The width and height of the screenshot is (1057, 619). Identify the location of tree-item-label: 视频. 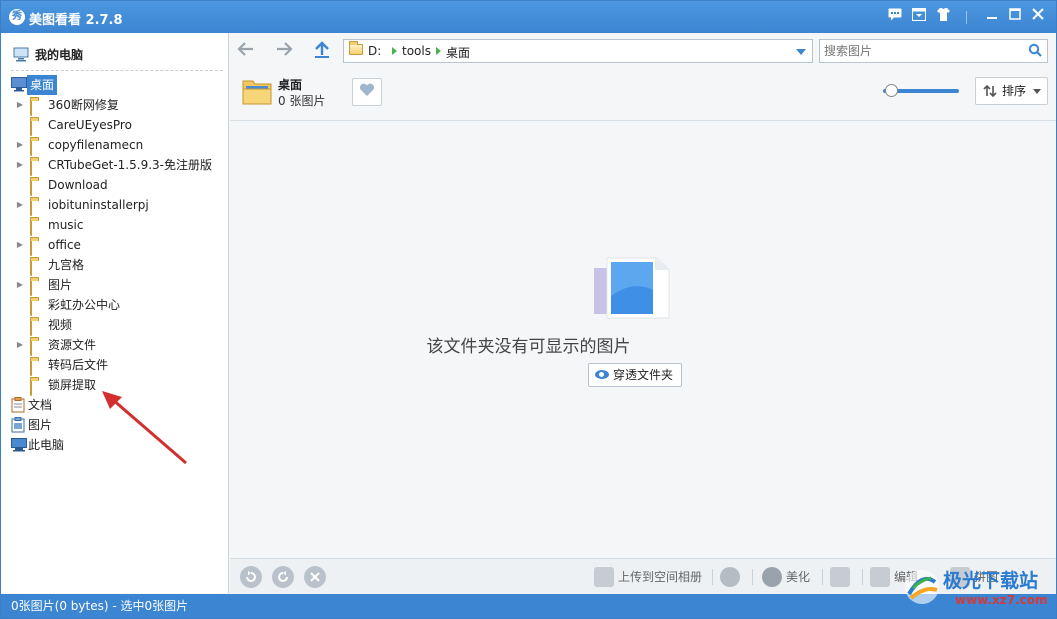
(60, 325).